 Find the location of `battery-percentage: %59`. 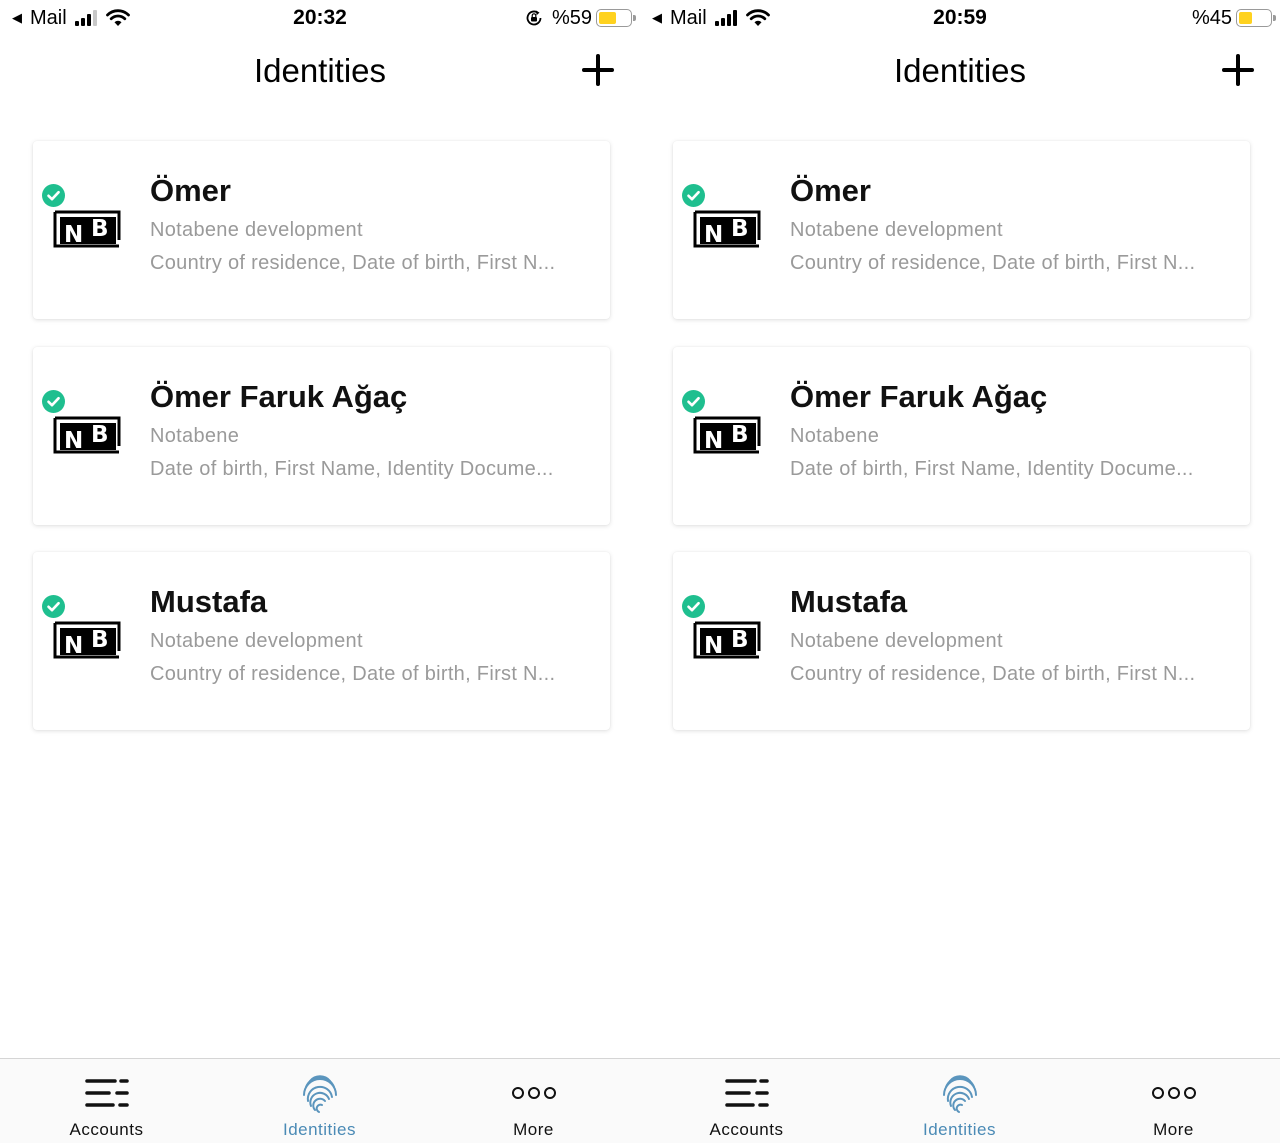

battery-percentage: %59 is located at coordinates (571, 17).